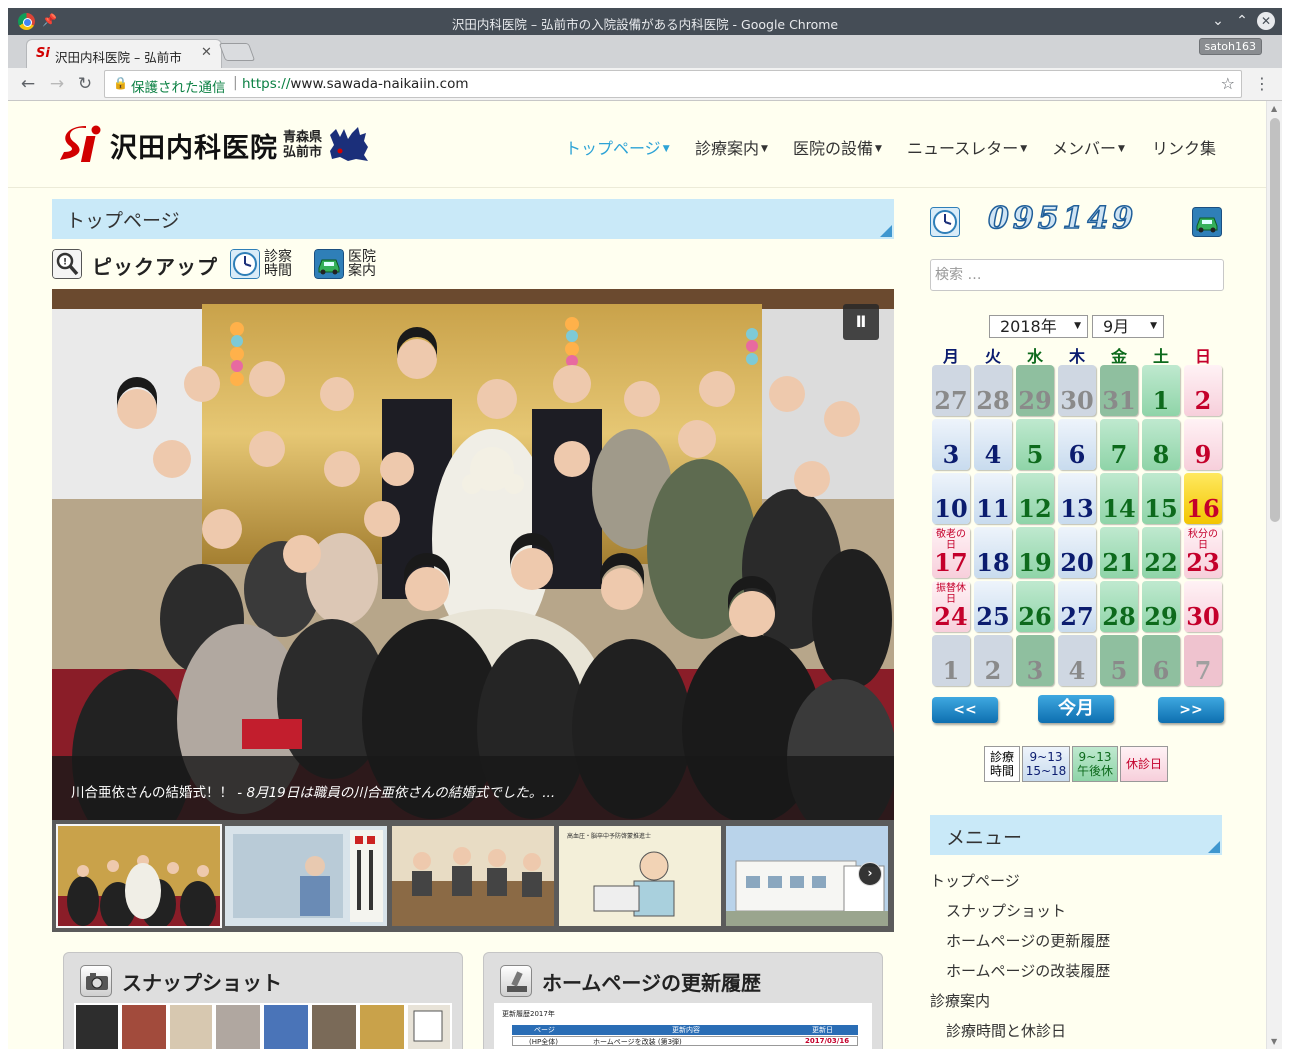 This screenshot has width=1295, height=1064. I want to click on svg-text: 高血圧・脳卒中予防啓蒙推進士, so click(609, 836).